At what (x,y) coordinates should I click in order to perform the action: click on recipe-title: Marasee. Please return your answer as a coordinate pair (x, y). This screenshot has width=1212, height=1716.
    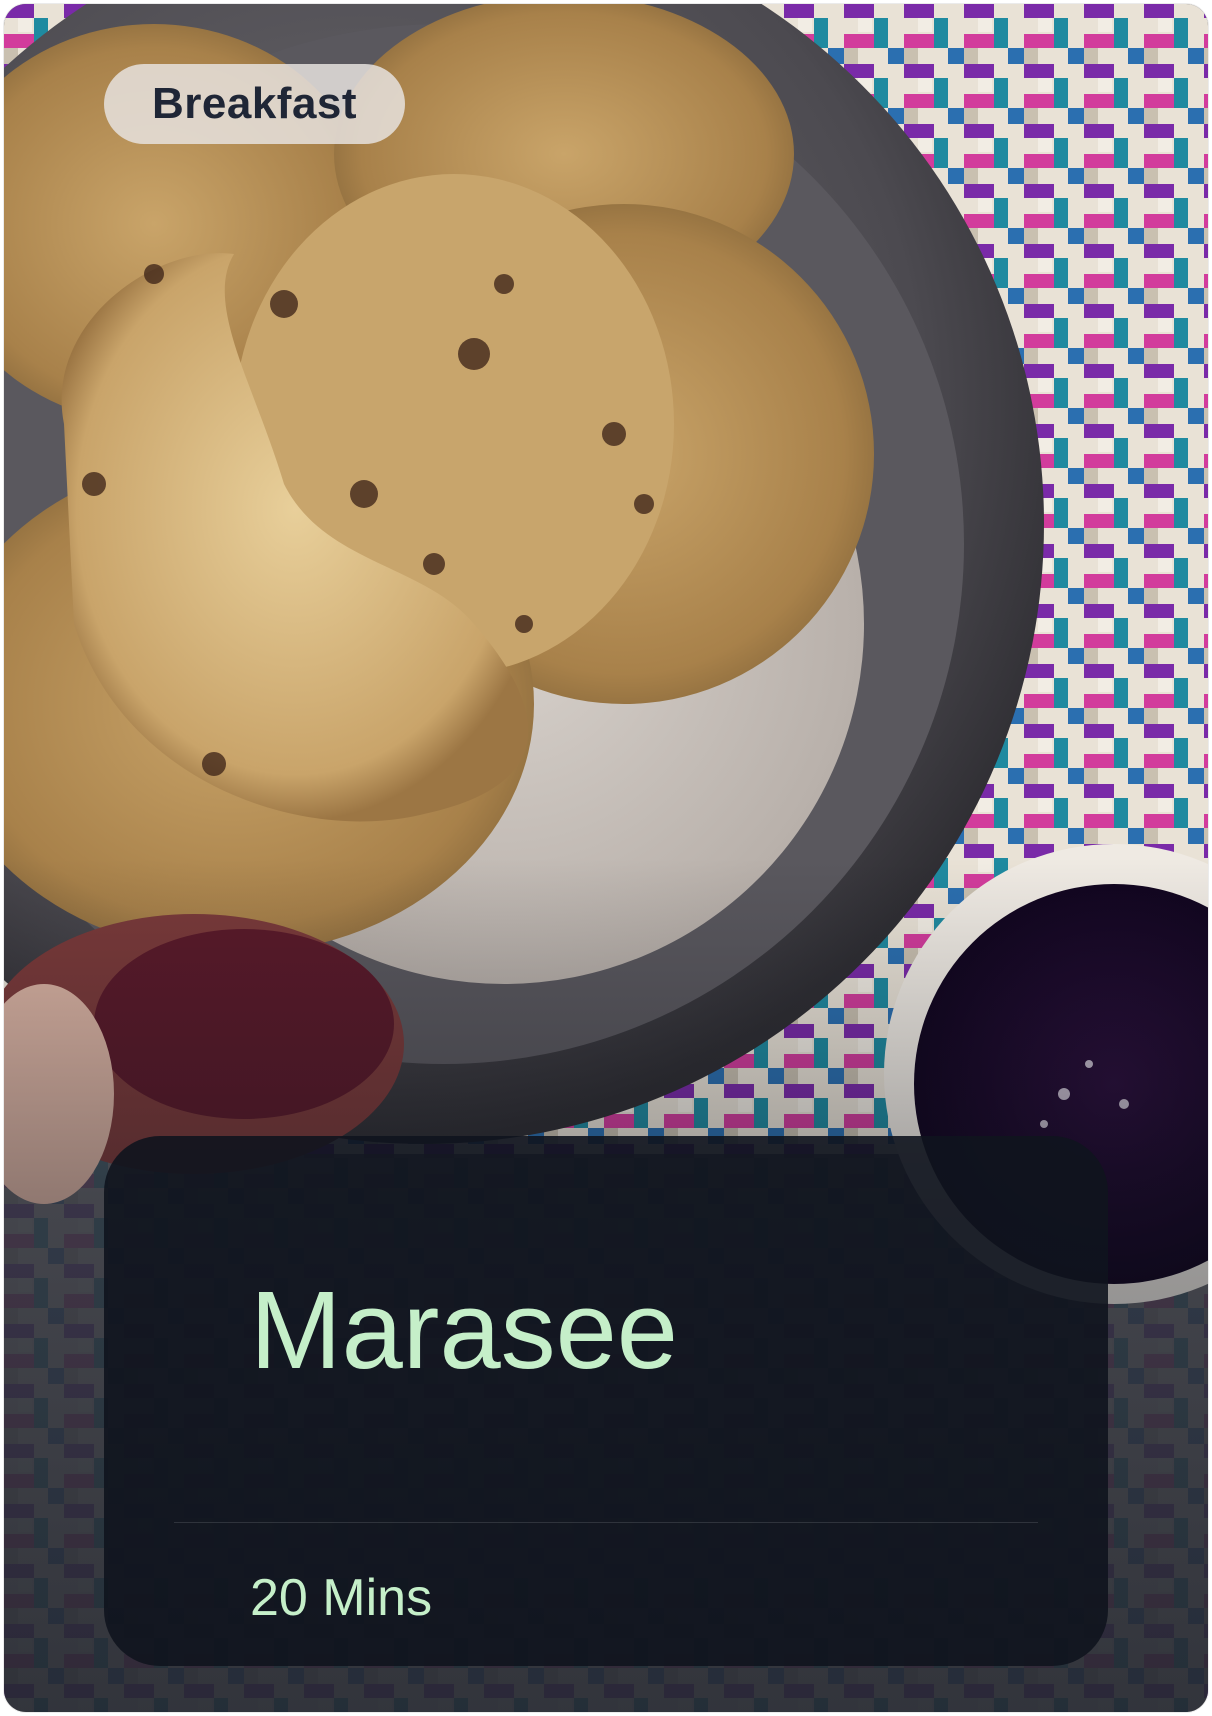
    Looking at the image, I should click on (464, 1330).